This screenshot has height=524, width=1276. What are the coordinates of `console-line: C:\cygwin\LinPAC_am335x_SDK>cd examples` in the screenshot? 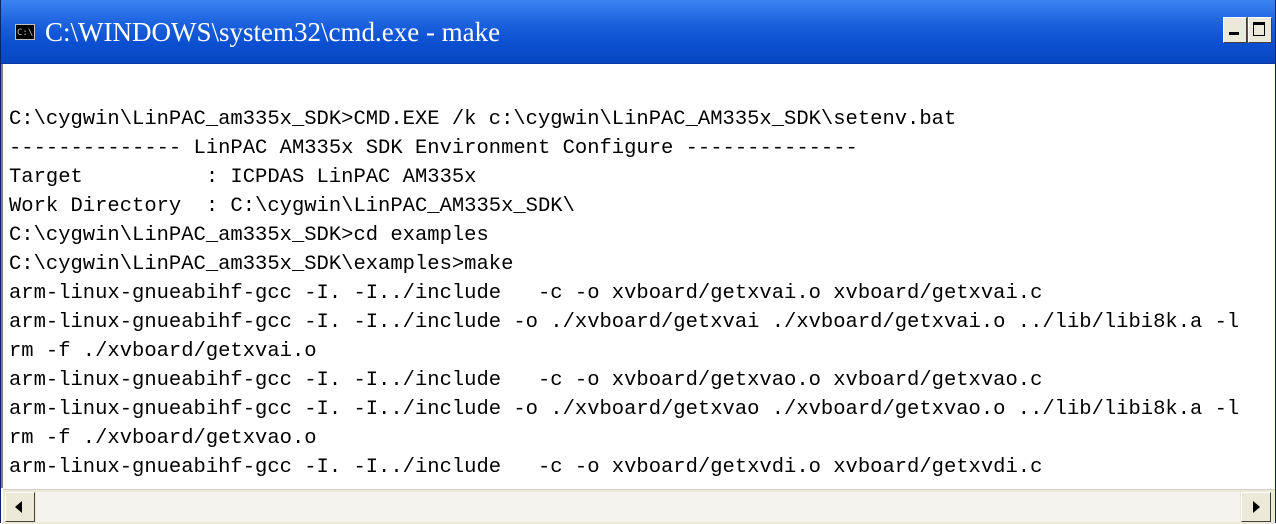 It's located at (249, 235).